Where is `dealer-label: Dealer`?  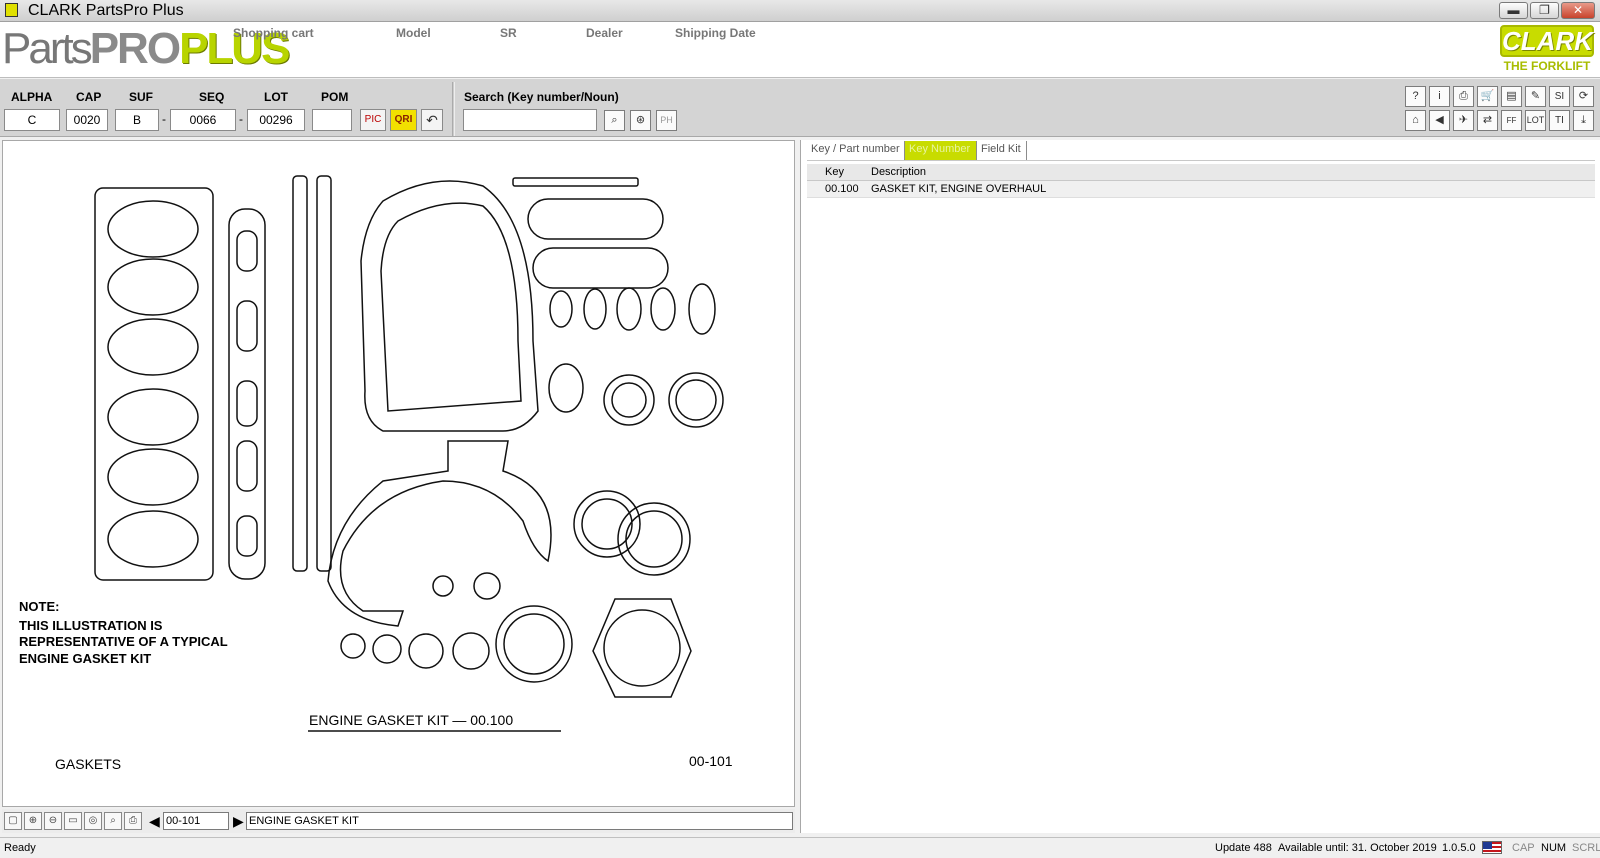 dealer-label: Dealer is located at coordinates (604, 33).